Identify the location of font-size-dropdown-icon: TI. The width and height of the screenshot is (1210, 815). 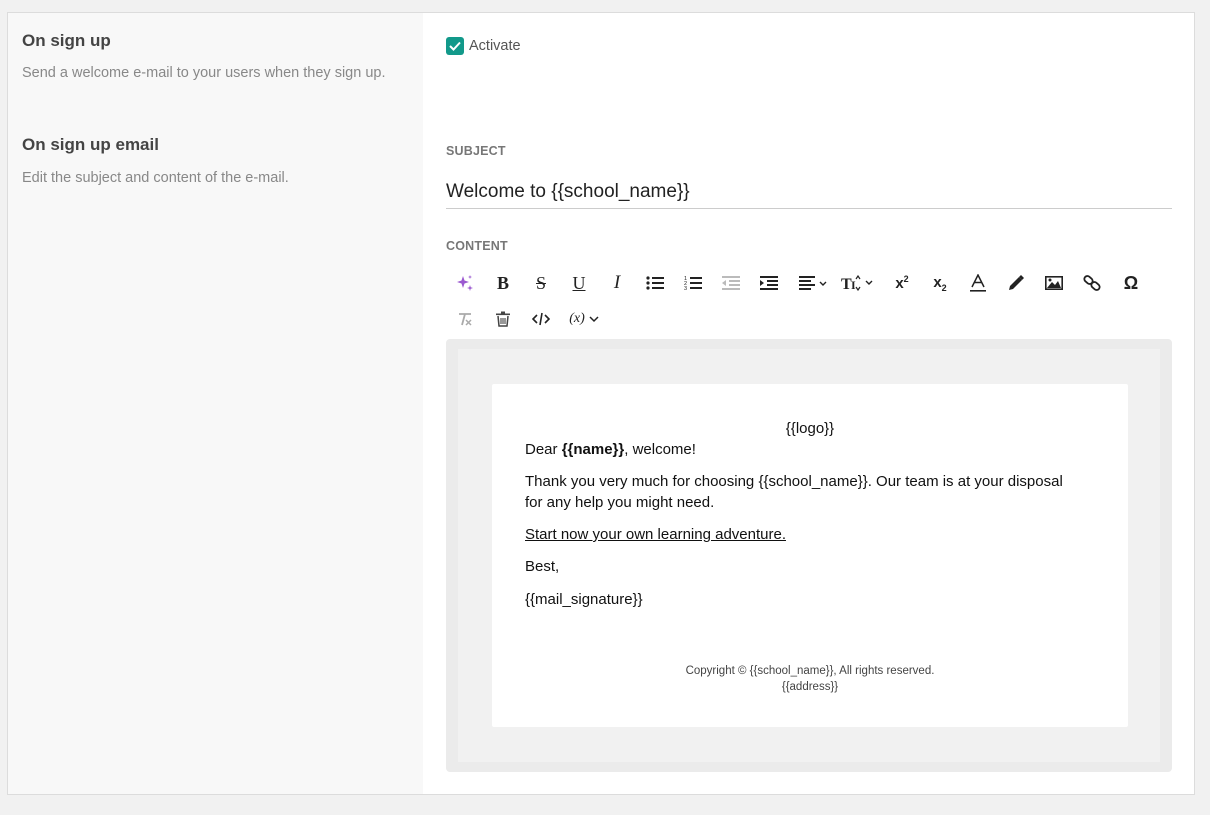
(858, 283).